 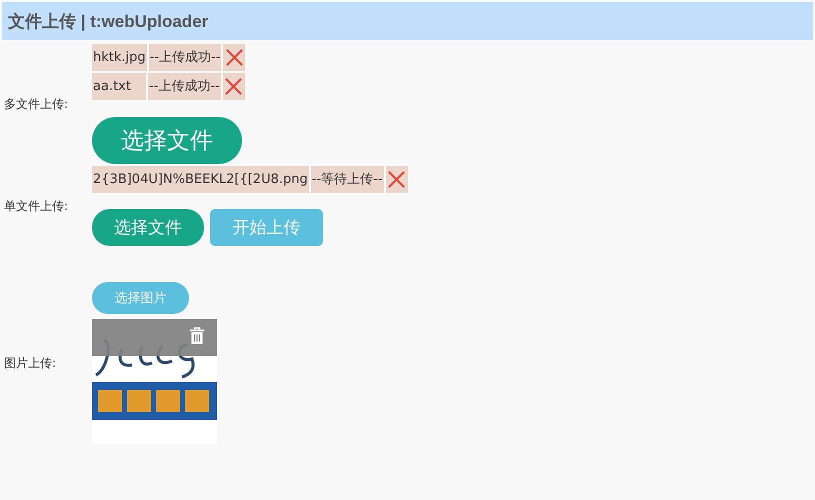 I want to click on file-name: hktk.jpg, so click(x=119, y=57).